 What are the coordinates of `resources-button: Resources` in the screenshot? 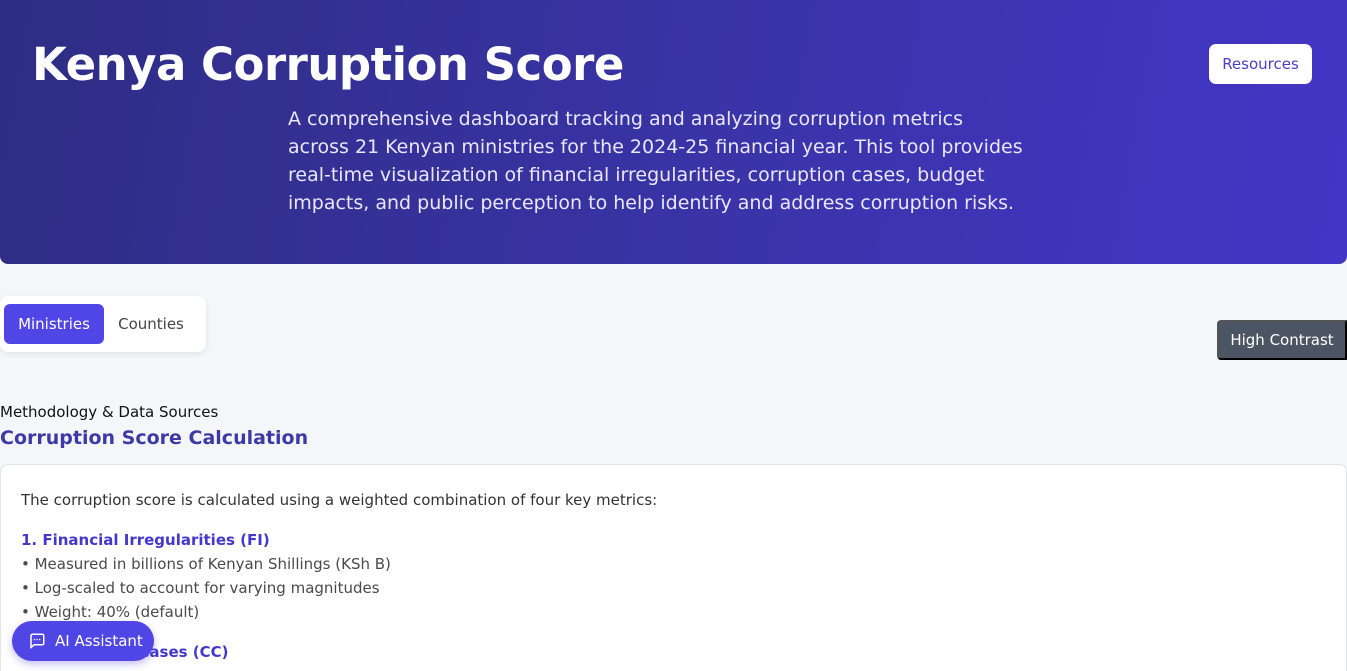 It's located at (1260, 64).